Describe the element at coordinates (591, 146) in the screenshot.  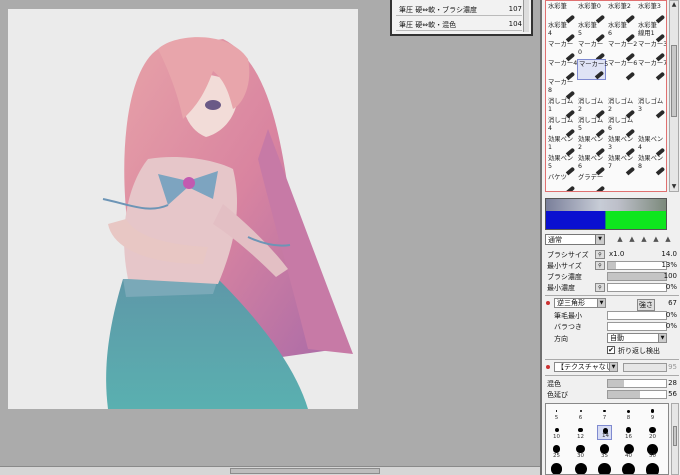
I see `tool-item: 効果ペン 2` at that location.